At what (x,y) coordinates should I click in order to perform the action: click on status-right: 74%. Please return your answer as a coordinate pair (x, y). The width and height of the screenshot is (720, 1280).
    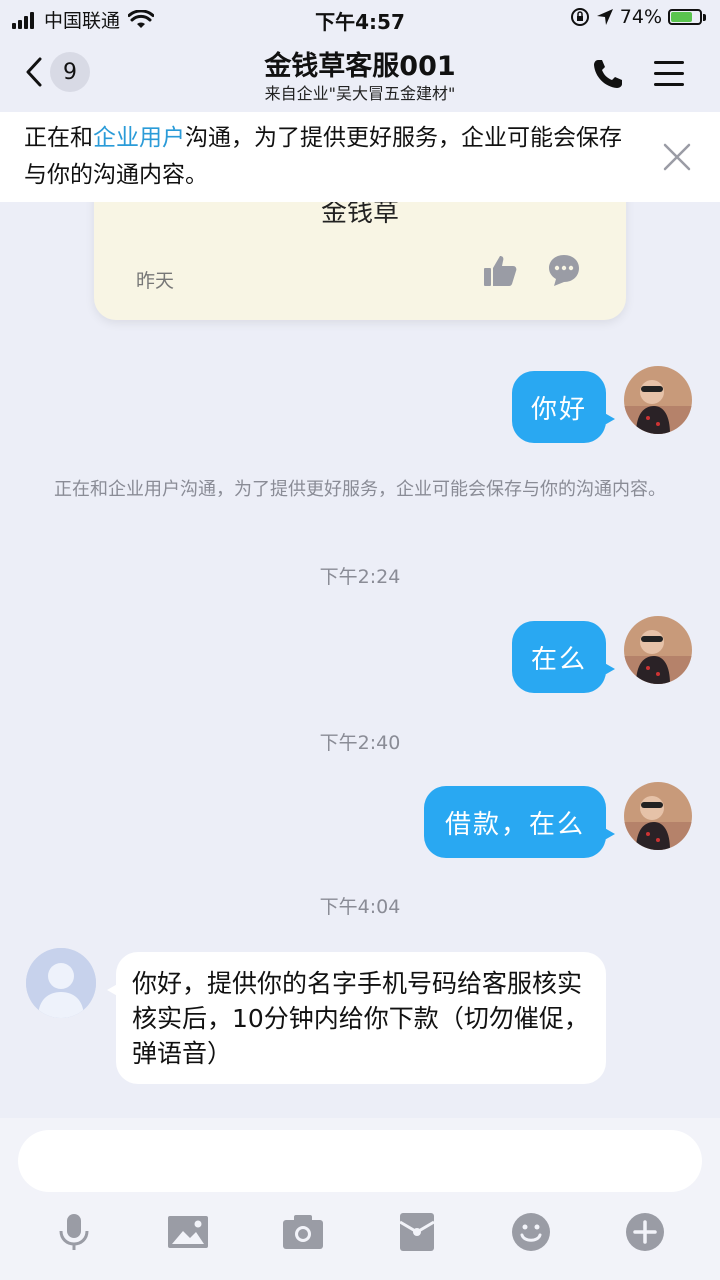
    Looking at the image, I should click on (638, 17).